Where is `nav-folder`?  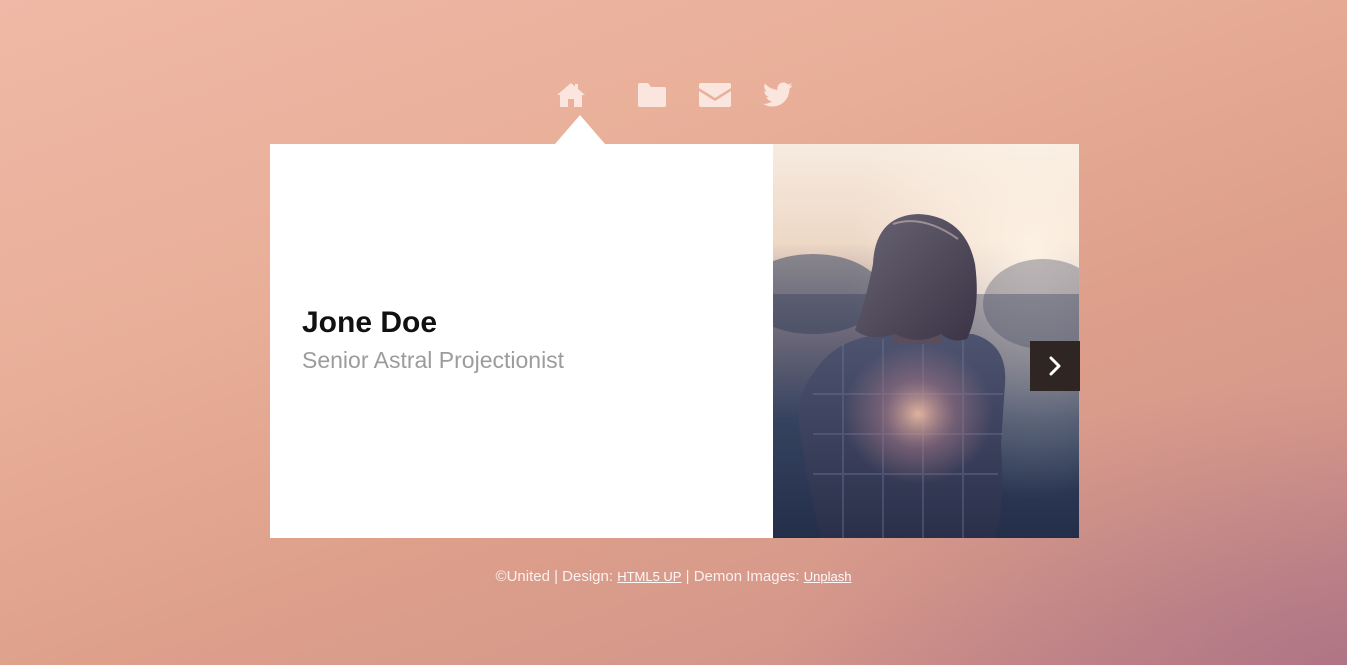 nav-folder is located at coordinates (652, 95).